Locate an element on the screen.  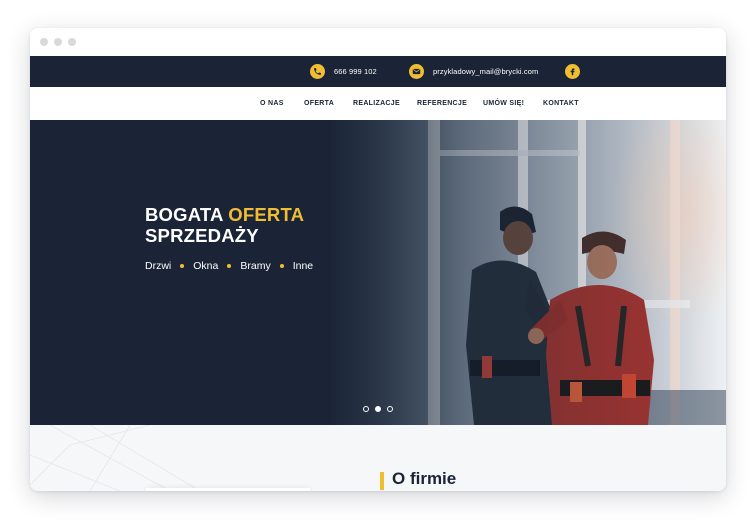
hero-title: BOGATA OFERTA SPRZEDAŻY is located at coordinates (224, 225).